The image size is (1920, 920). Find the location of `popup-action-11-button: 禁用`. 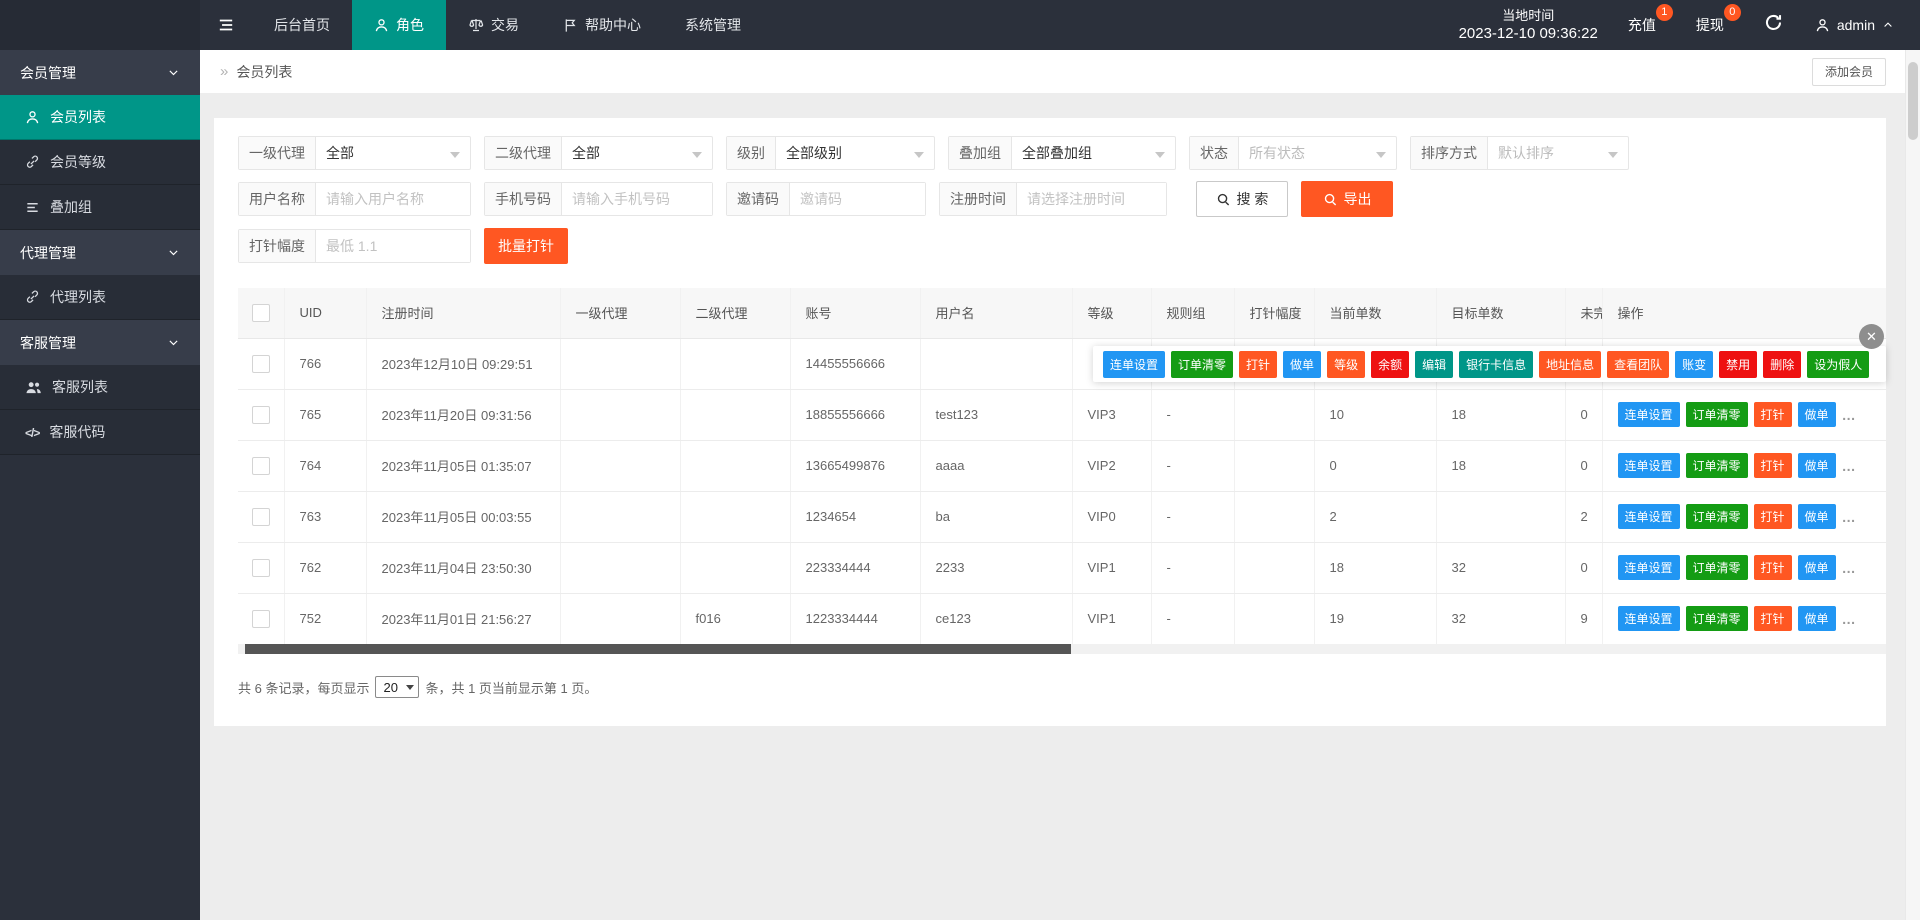

popup-action-11-button: 禁用 is located at coordinates (1738, 364).